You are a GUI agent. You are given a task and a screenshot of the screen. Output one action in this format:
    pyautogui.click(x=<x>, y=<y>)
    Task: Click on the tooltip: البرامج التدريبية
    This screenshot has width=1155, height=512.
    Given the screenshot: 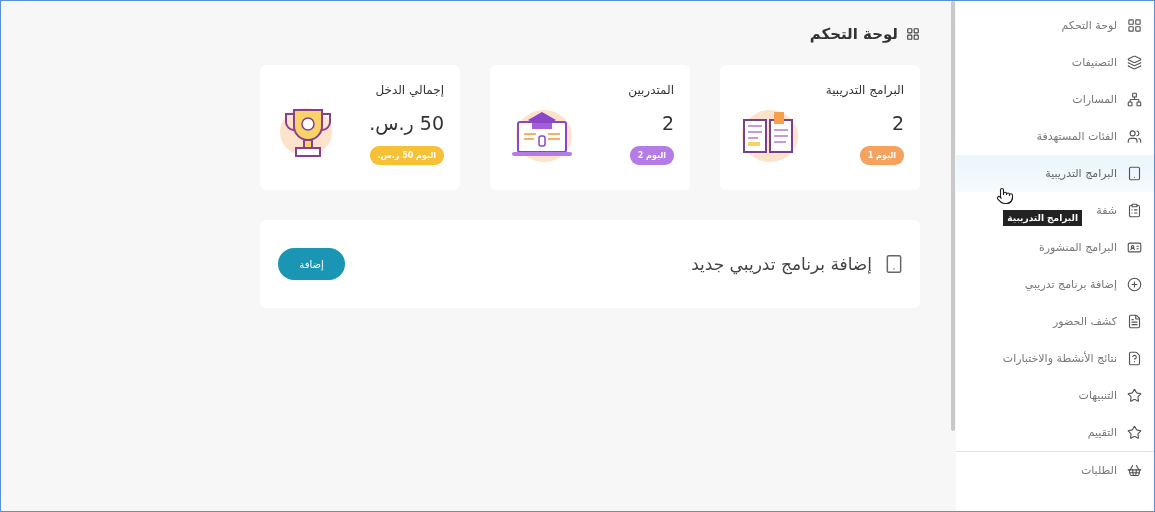 What is the action you would take?
    pyautogui.click(x=1042, y=218)
    